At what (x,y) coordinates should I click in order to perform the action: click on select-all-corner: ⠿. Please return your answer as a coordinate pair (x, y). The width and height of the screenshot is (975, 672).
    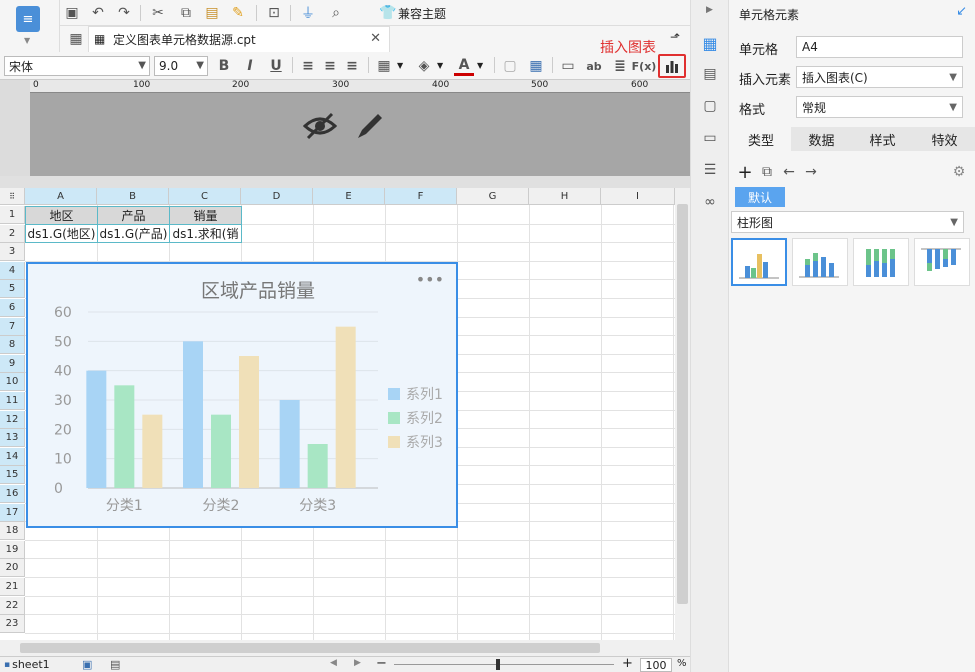
    Looking at the image, I should click on (12, 196).